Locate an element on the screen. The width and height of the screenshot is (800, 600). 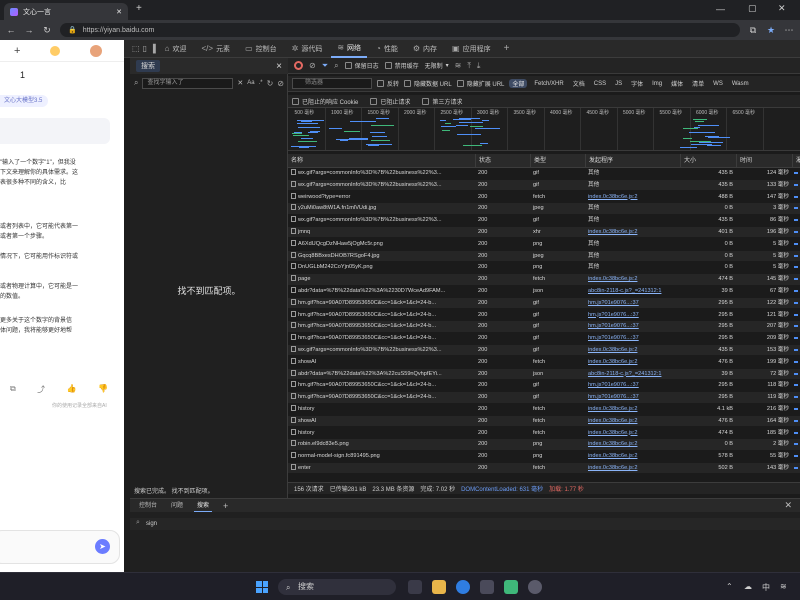
col-waterfall: 瀑布 is located at coordinates (796, 161).